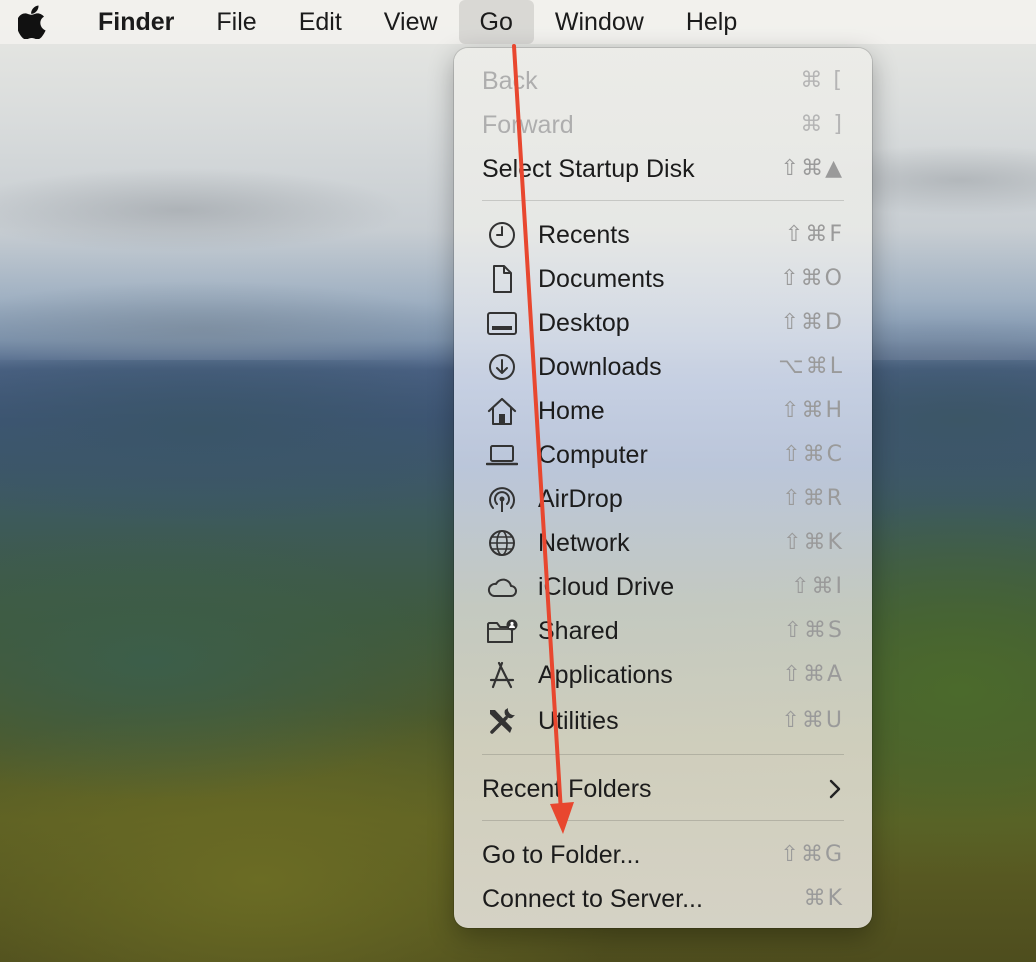 The height and width of the screenshot is (962, 1036). What do you see at coordinates (663, 721) in the screenshot?
I see `menu-item-utilities: Utilities ⇧⌘U` at bounding box center [663, 721].